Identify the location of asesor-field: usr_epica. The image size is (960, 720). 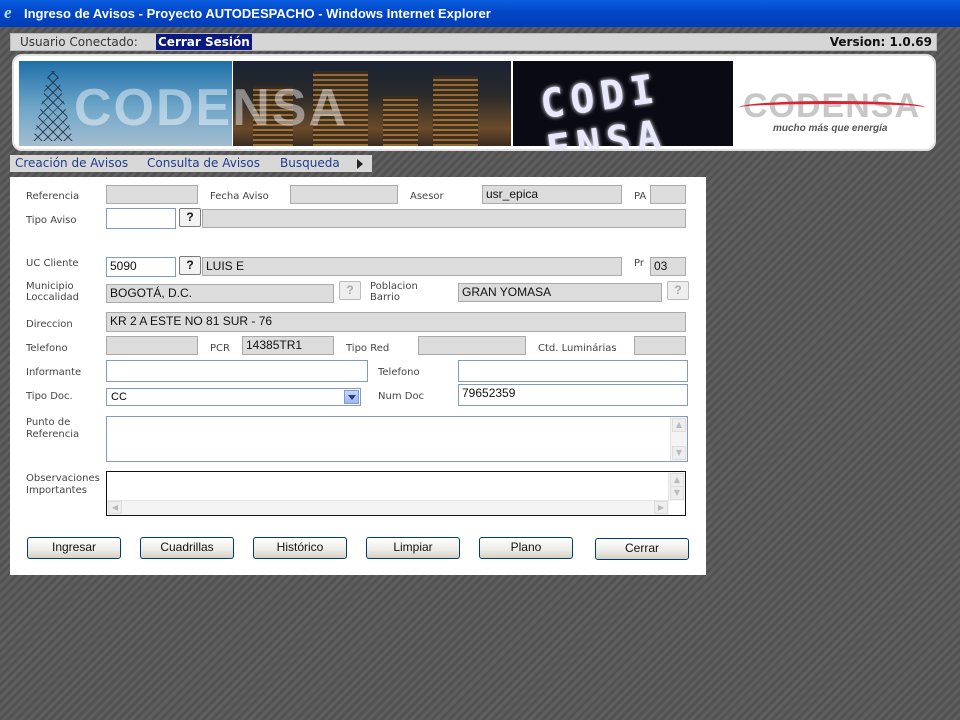
(552, 194).